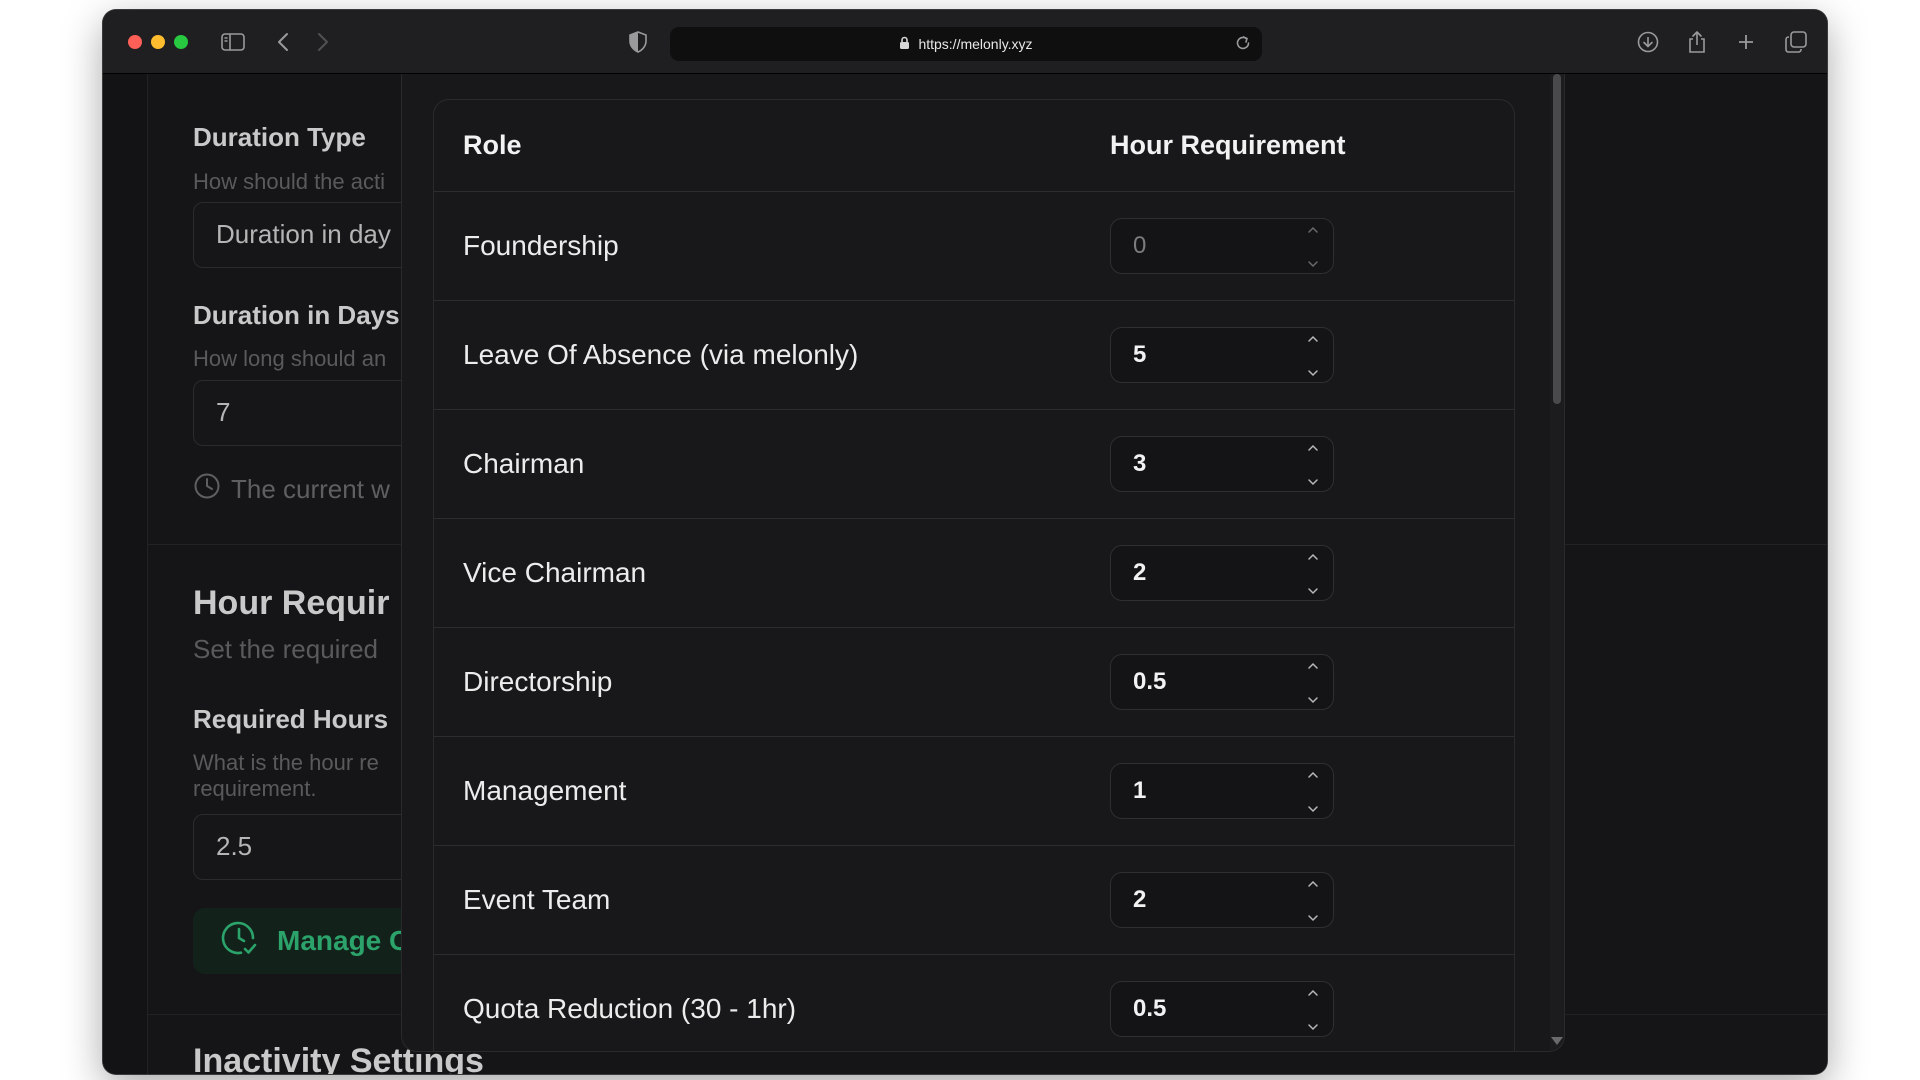 Image resolution: width=1920 pixels, height=1080 pixels. I want to click on role-name: Leave Of Absence (via melonly), so click(661, 354).